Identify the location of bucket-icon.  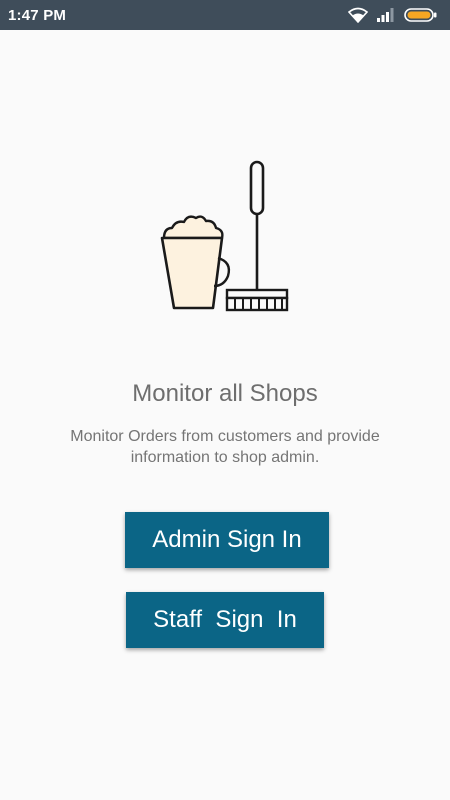
(195, 262).